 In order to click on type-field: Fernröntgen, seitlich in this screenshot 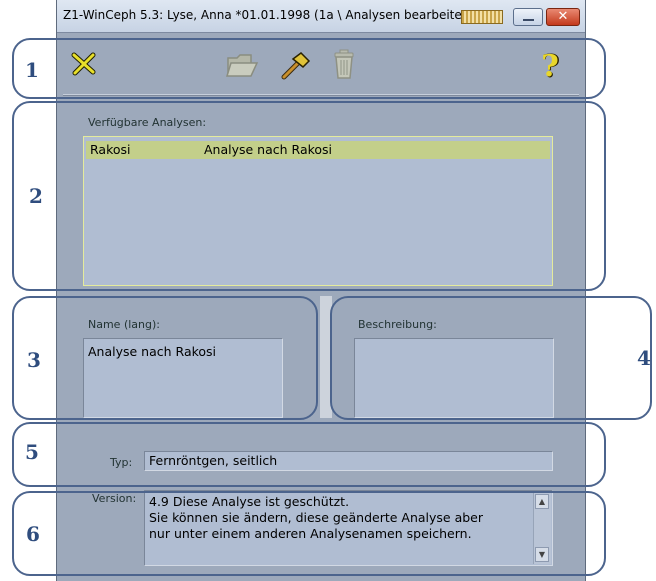, I will do `click(348, 461)`.